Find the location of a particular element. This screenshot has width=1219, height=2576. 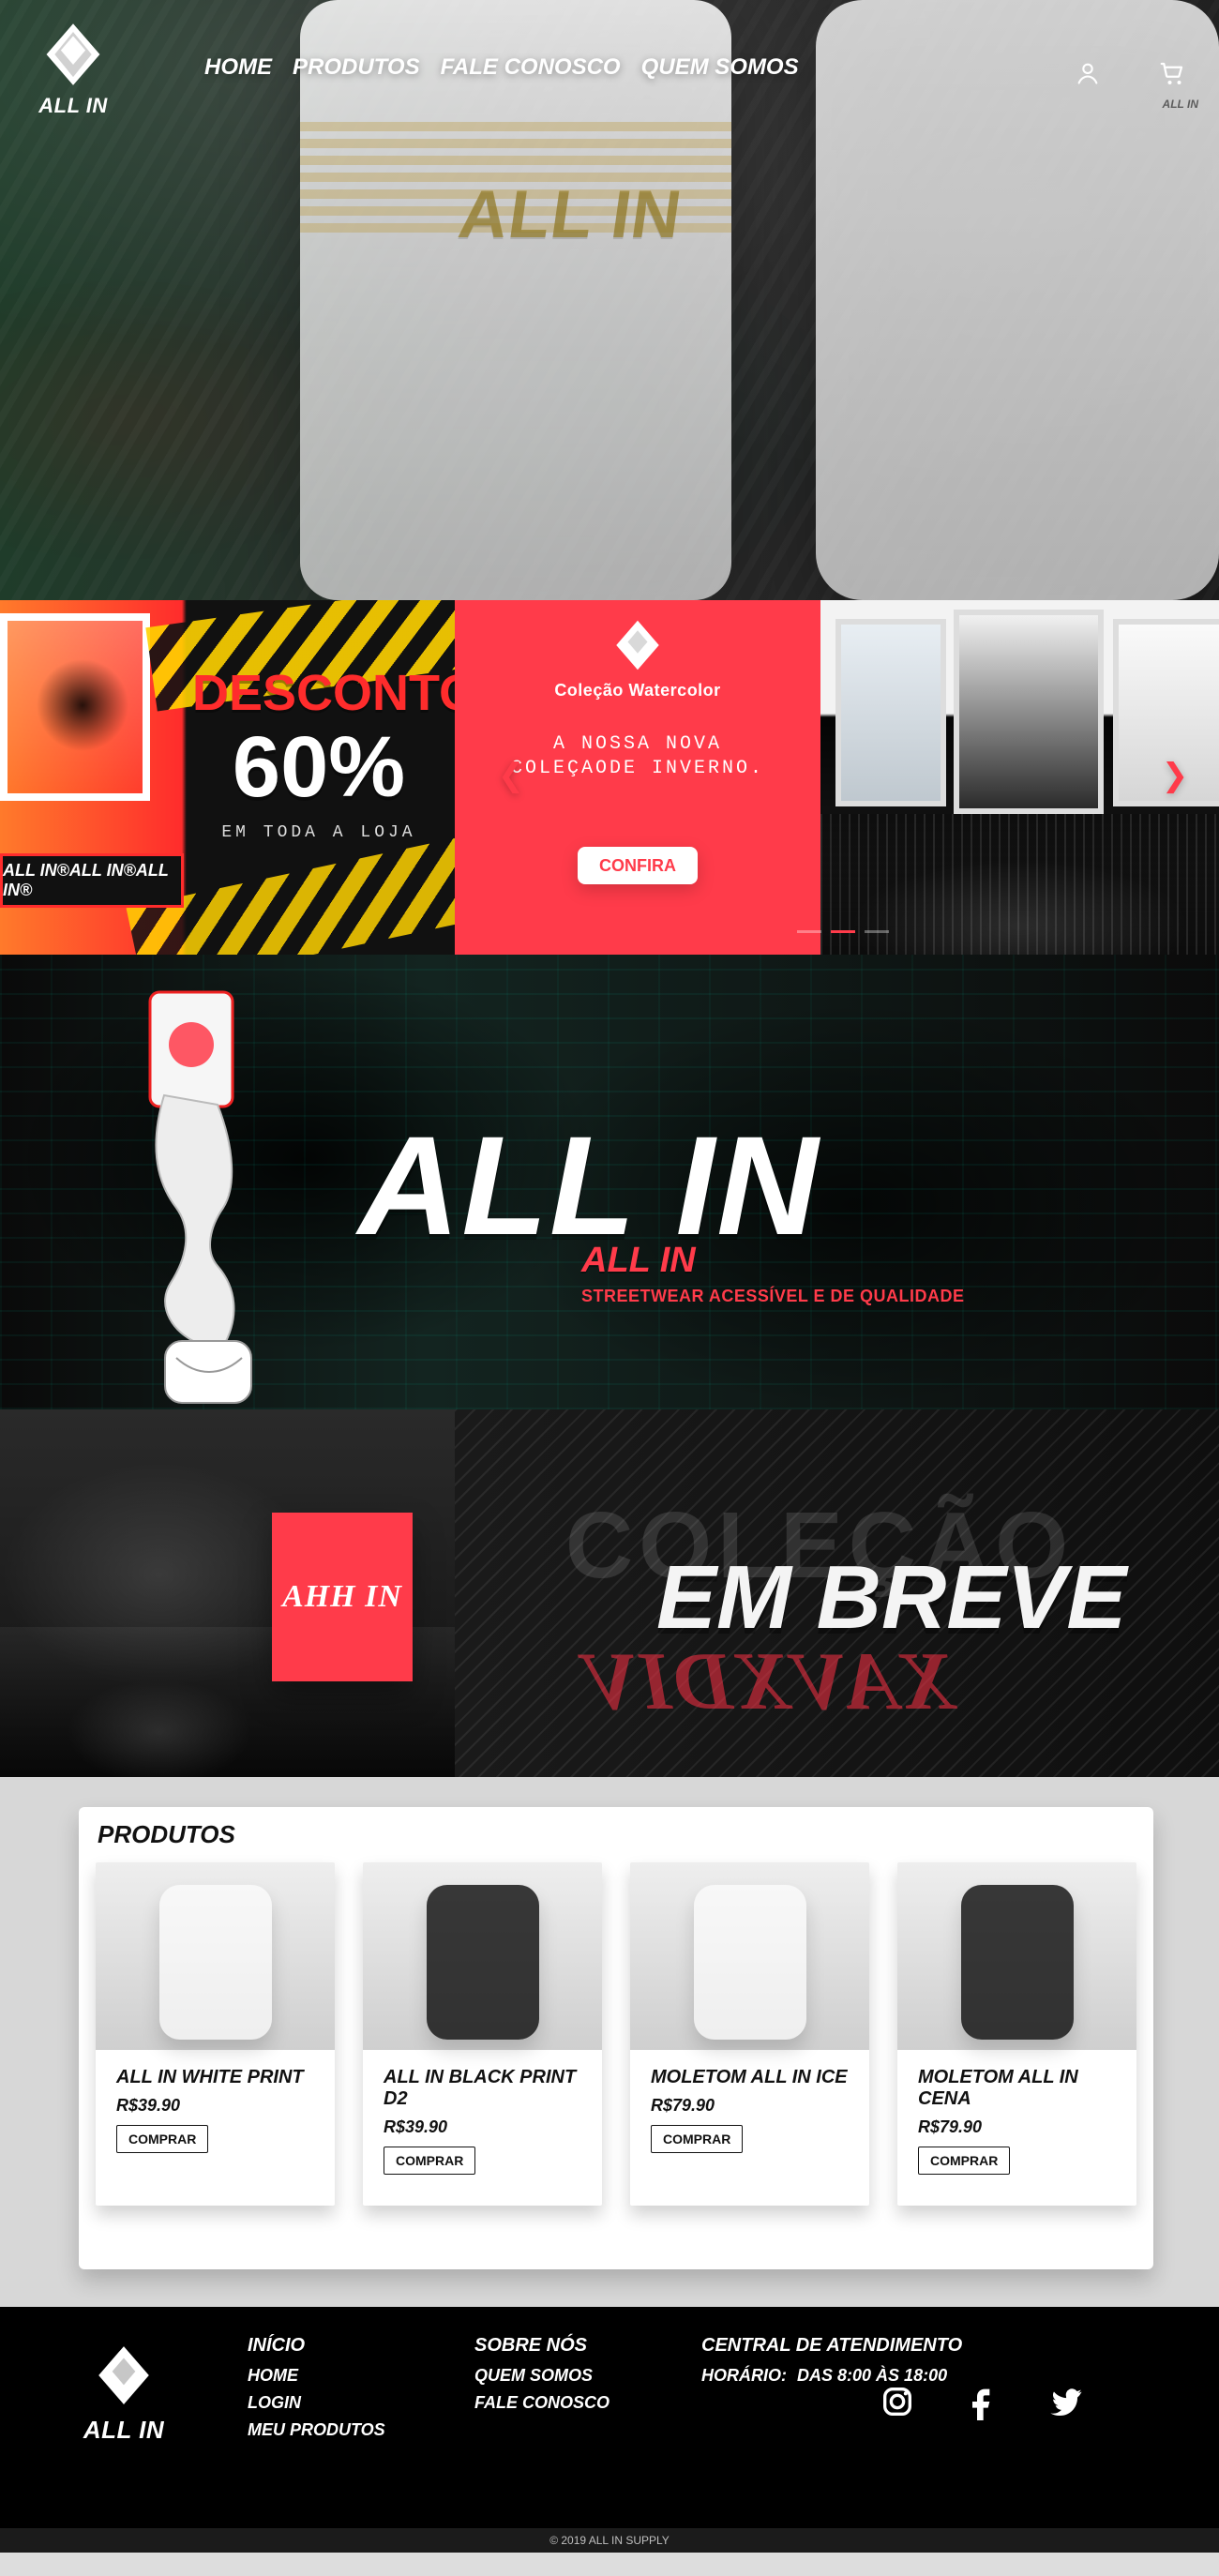

social-links is located at coordinates (982, 2401).